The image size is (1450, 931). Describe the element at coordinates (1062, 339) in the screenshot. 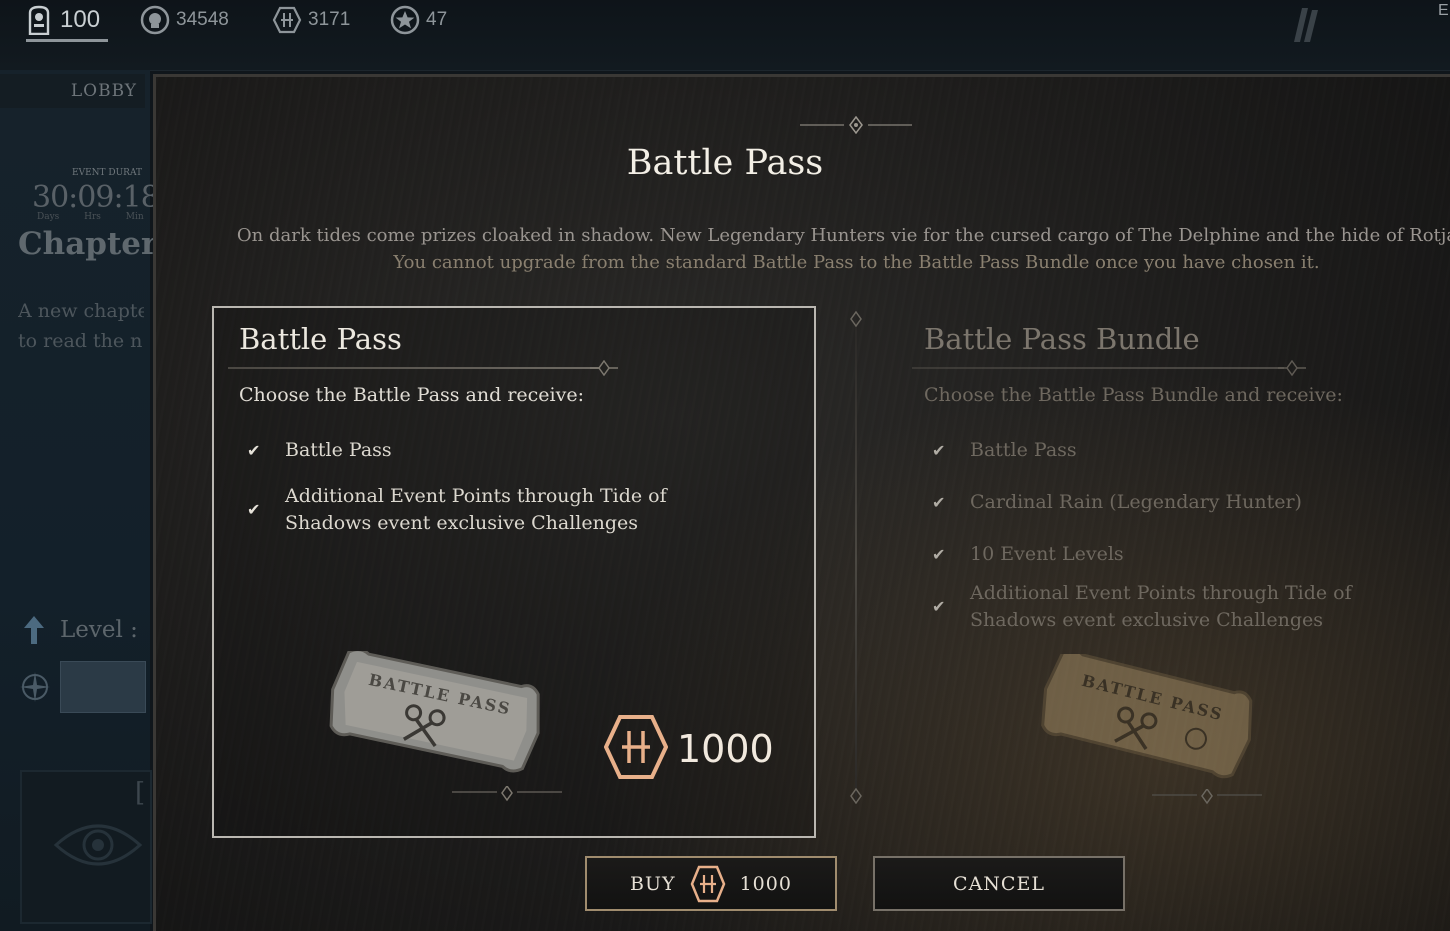

I see `option-title: Battle Pass Bundle` at that location.